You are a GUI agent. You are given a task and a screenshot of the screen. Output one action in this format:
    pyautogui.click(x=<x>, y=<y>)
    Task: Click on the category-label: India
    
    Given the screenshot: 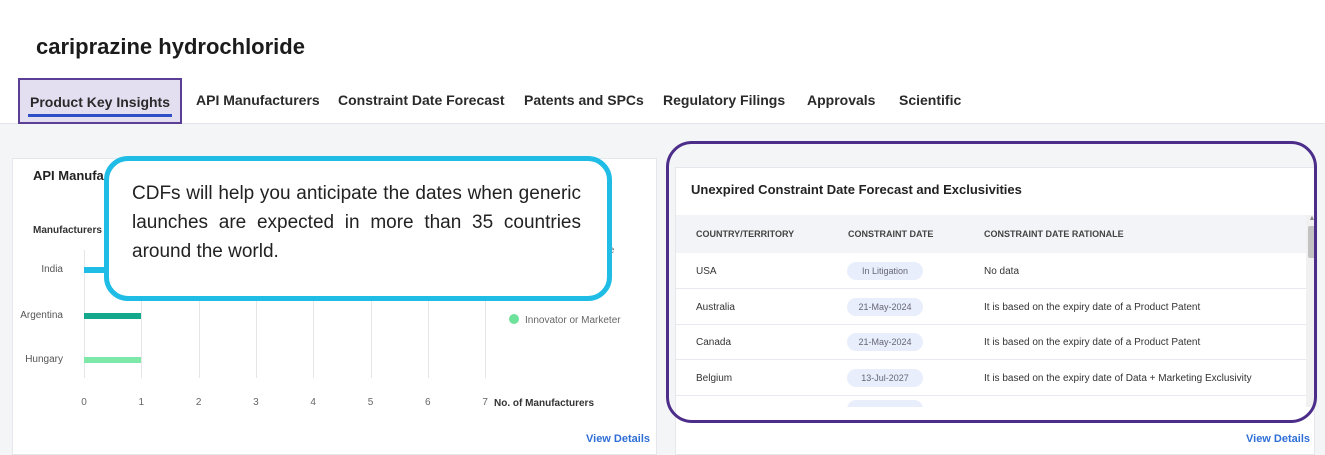 What is the action you would take?
    pyautogui.click(x=52, y=269)
    